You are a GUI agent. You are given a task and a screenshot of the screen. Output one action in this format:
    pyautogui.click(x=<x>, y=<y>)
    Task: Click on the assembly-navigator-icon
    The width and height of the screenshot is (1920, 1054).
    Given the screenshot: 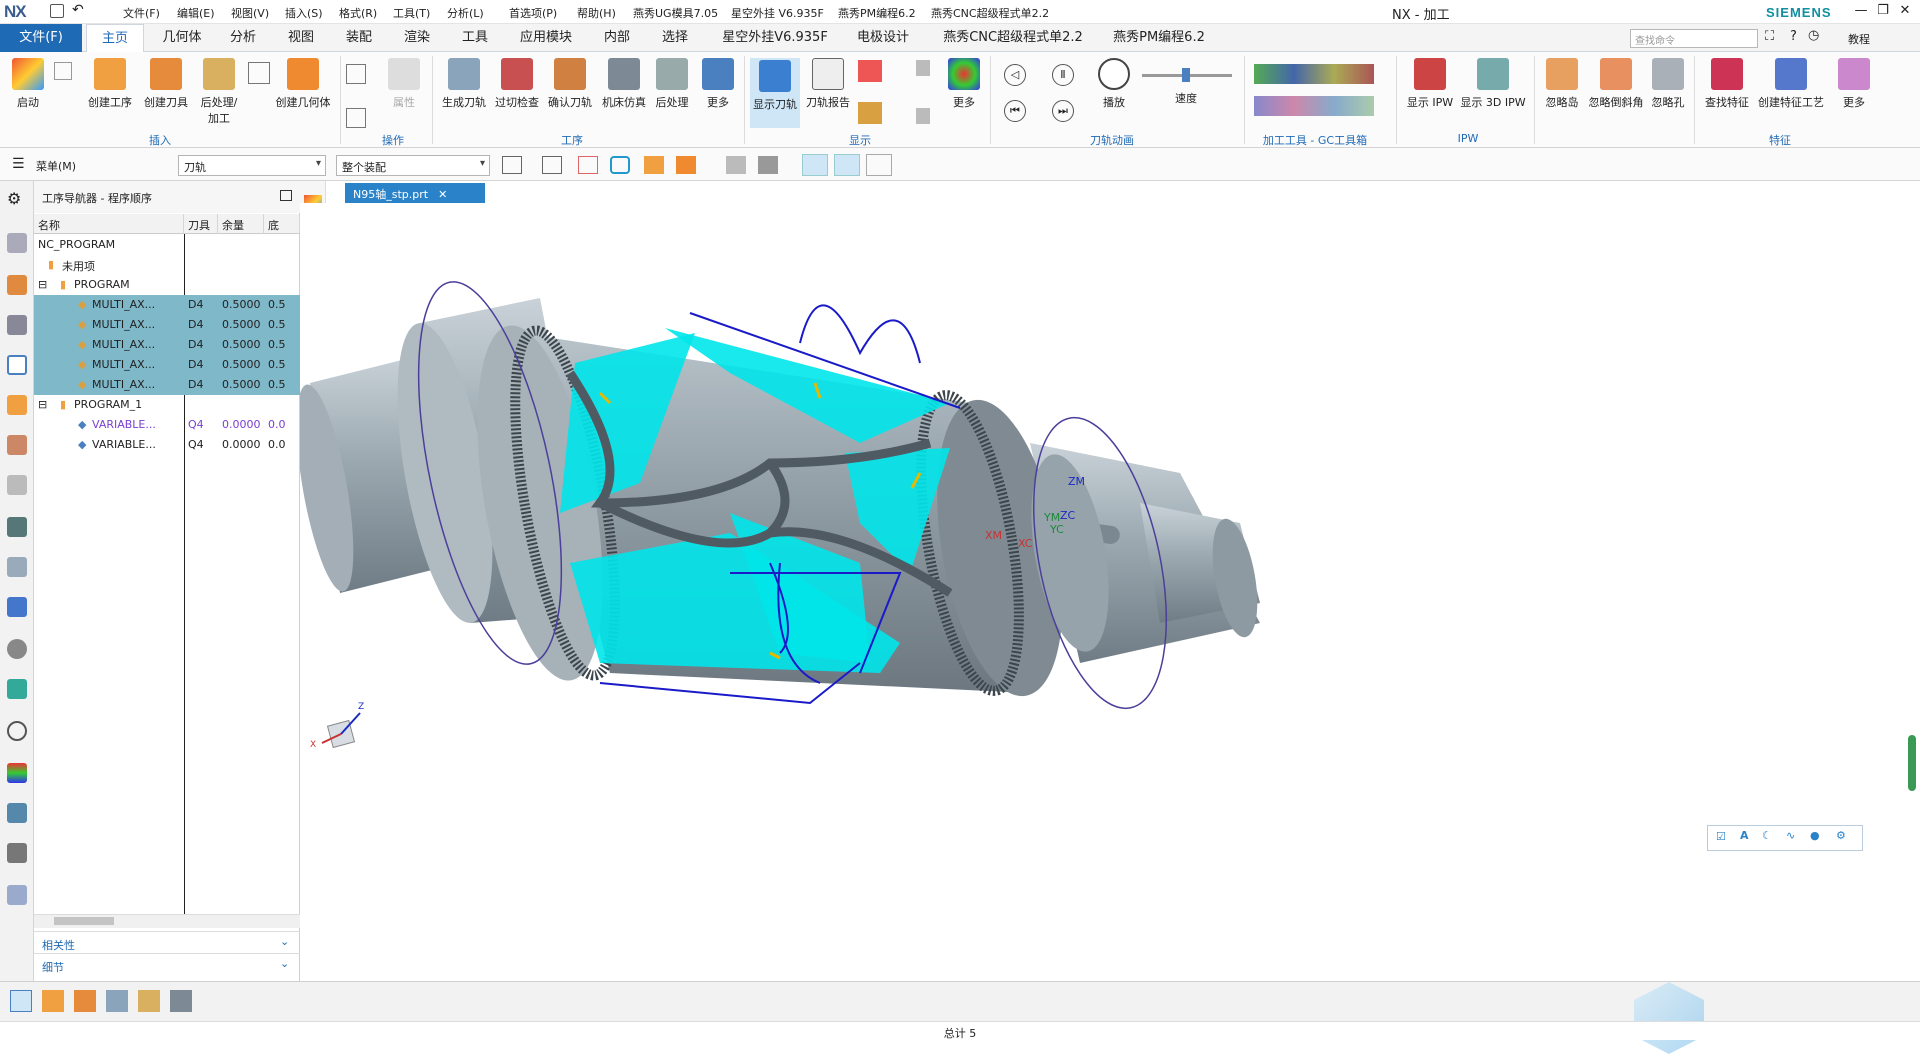 What is the action you would take?
    pyautogui.click(x=17, y=285)
    